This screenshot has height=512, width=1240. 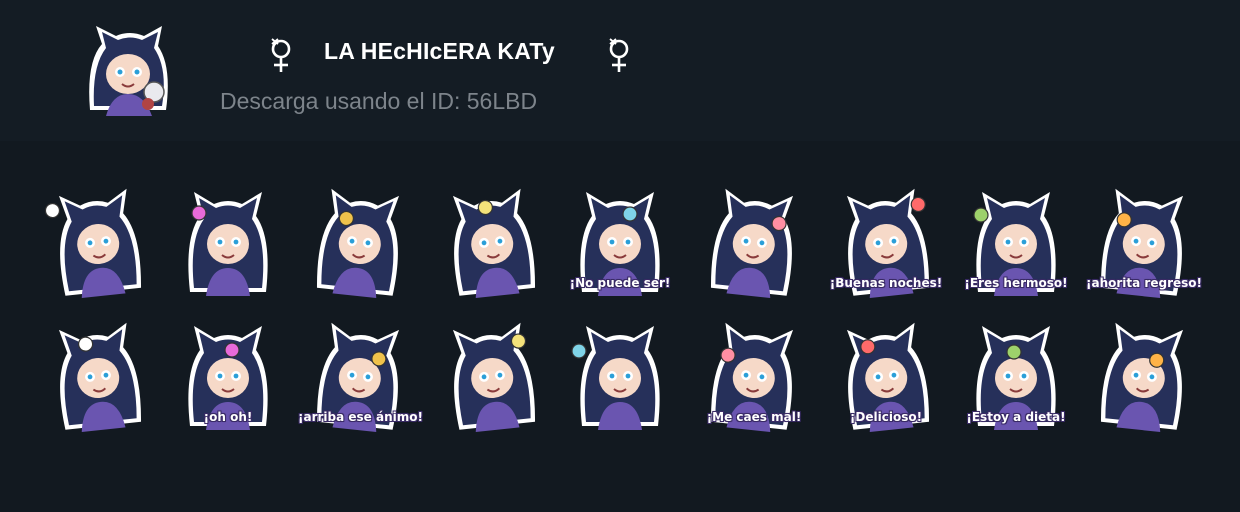 What do you see at coordinates (492, 371) in the screenshot?
I see `shocked-sticker` at bounding box center [492, 371].